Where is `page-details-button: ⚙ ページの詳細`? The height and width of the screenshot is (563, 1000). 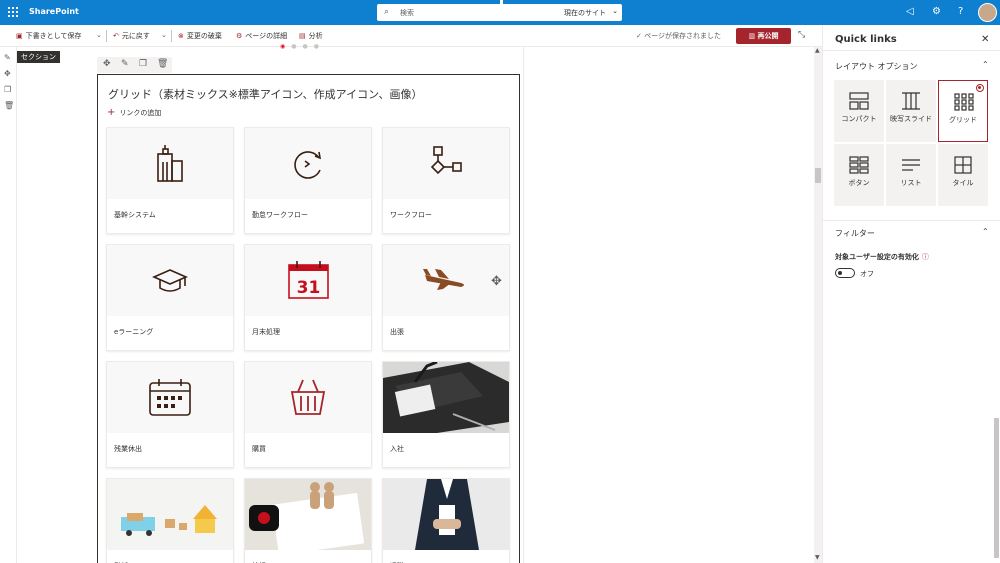 page-details-button: ⚙ ページの詳細 is located at coordinates (261, 36).